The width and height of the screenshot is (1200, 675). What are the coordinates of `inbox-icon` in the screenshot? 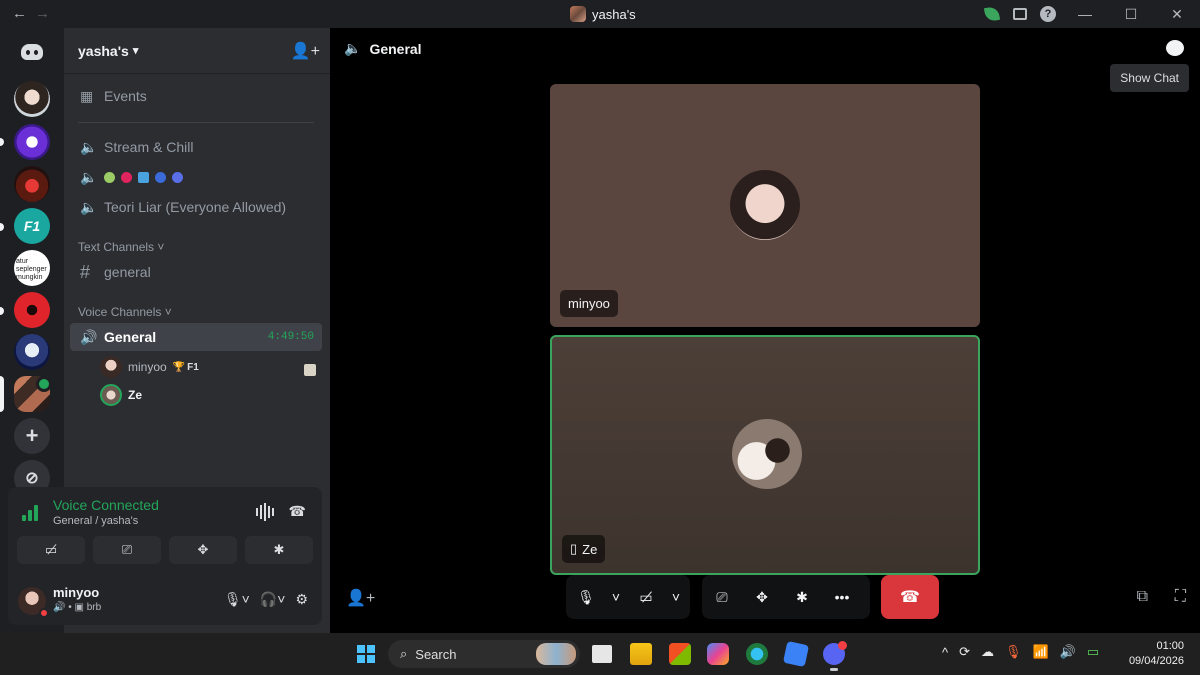 It's located at (1020, 14).